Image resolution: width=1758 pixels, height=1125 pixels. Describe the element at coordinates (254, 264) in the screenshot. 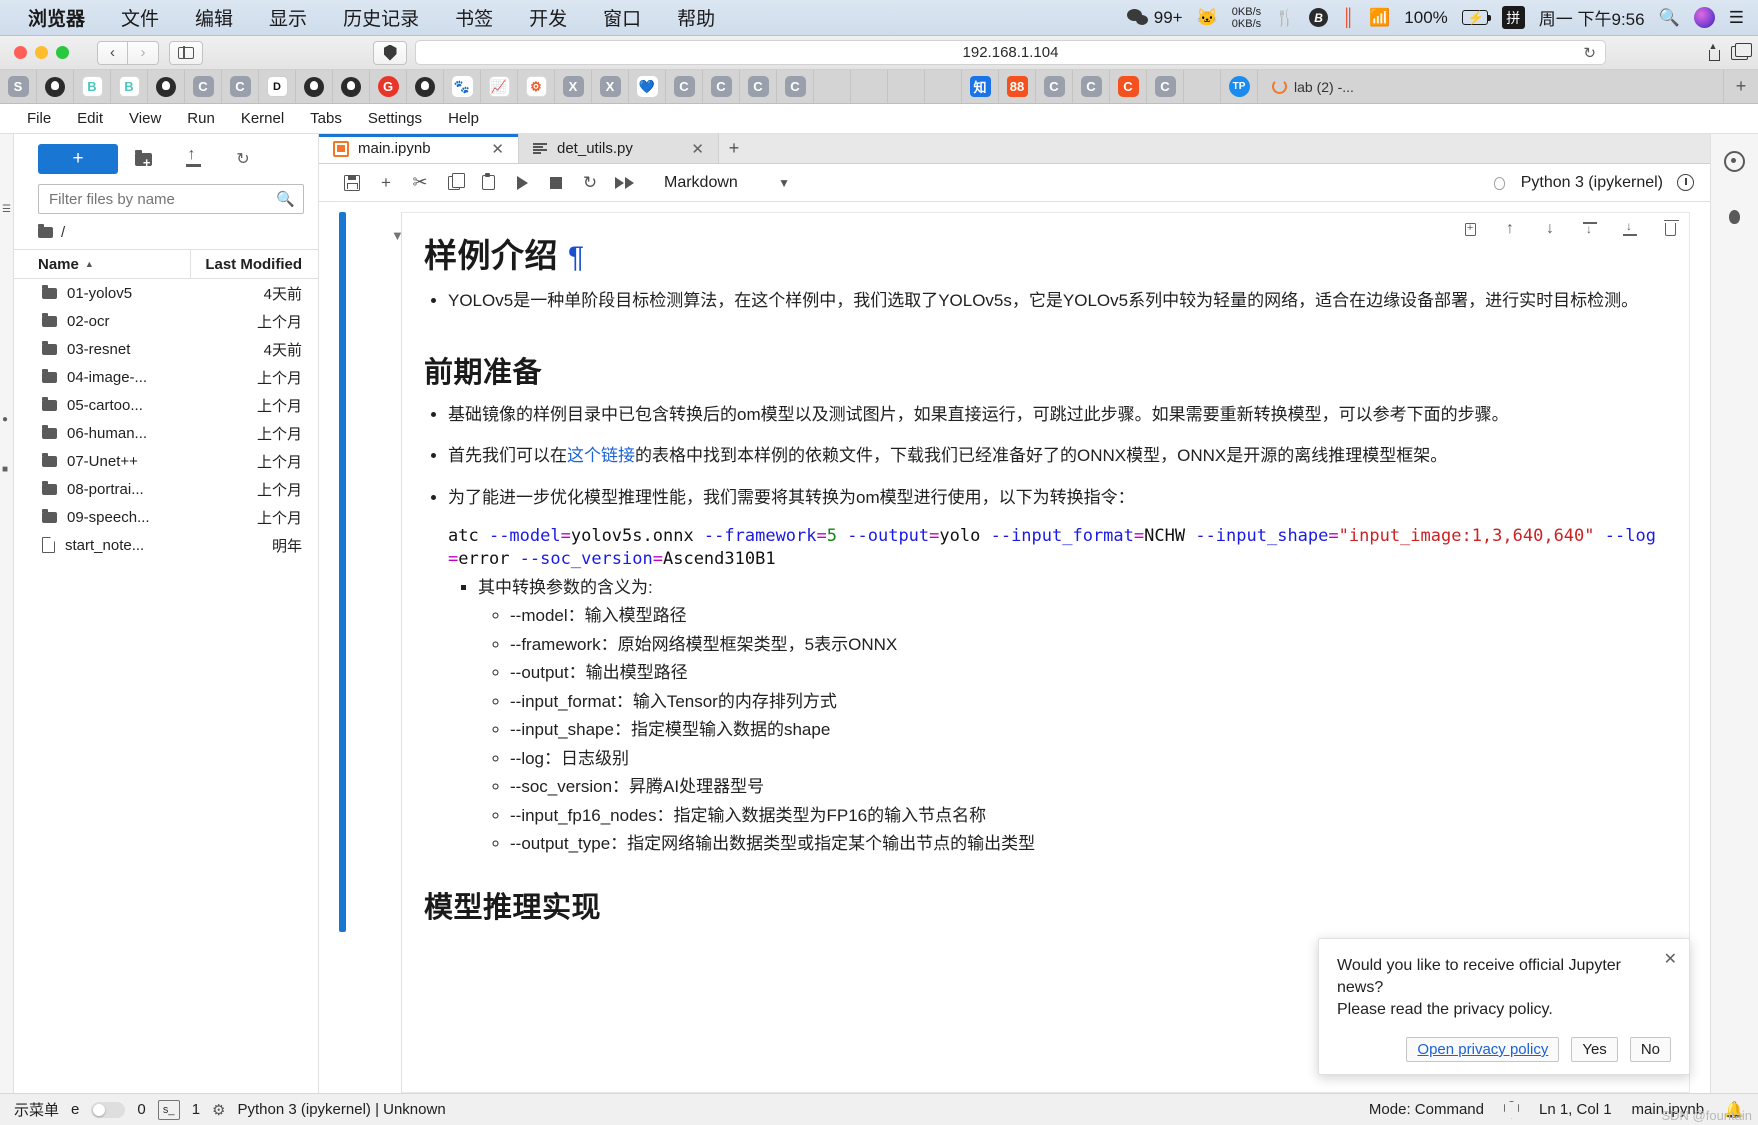

I see `column-header-modified: Last Modified` at that location.